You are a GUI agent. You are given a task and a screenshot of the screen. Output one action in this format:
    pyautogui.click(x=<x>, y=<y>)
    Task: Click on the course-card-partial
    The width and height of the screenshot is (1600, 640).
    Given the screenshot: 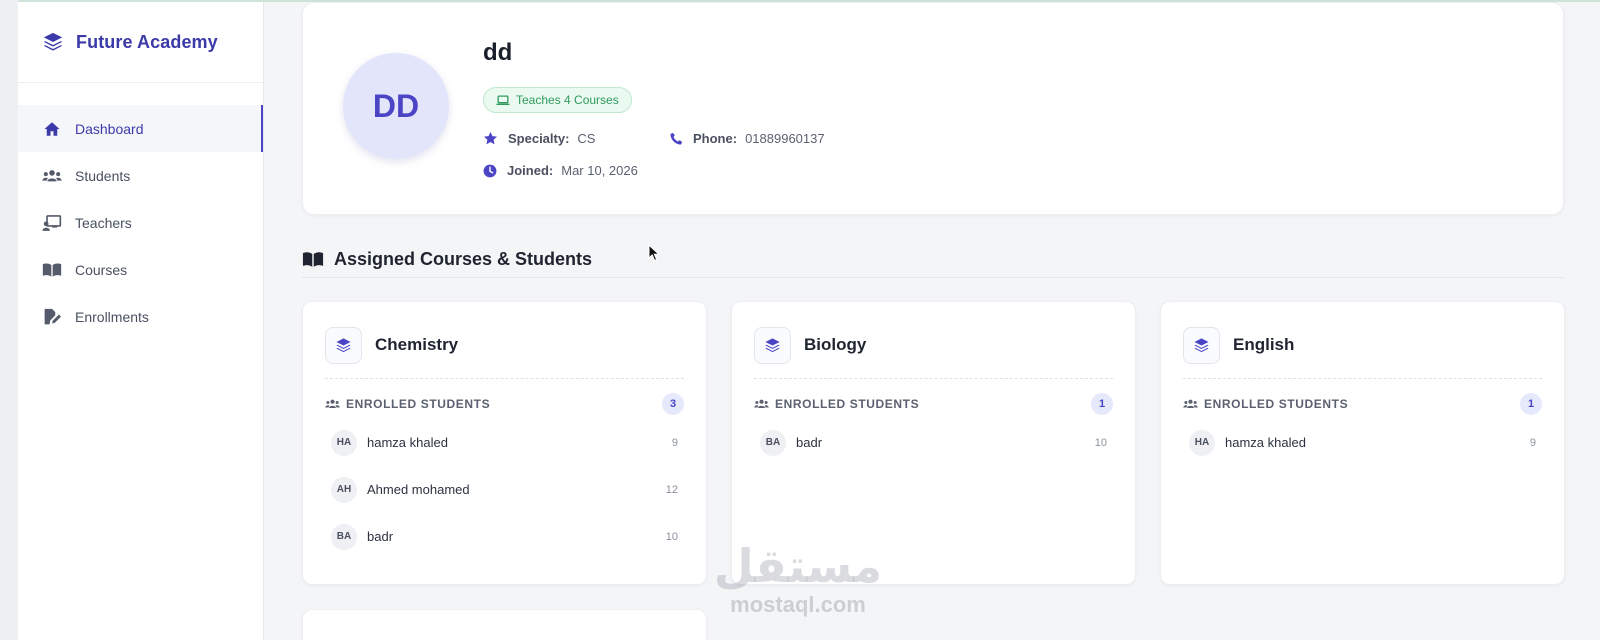 What is the action you would take?
    pyautogui.click(x=504, y=624)
    